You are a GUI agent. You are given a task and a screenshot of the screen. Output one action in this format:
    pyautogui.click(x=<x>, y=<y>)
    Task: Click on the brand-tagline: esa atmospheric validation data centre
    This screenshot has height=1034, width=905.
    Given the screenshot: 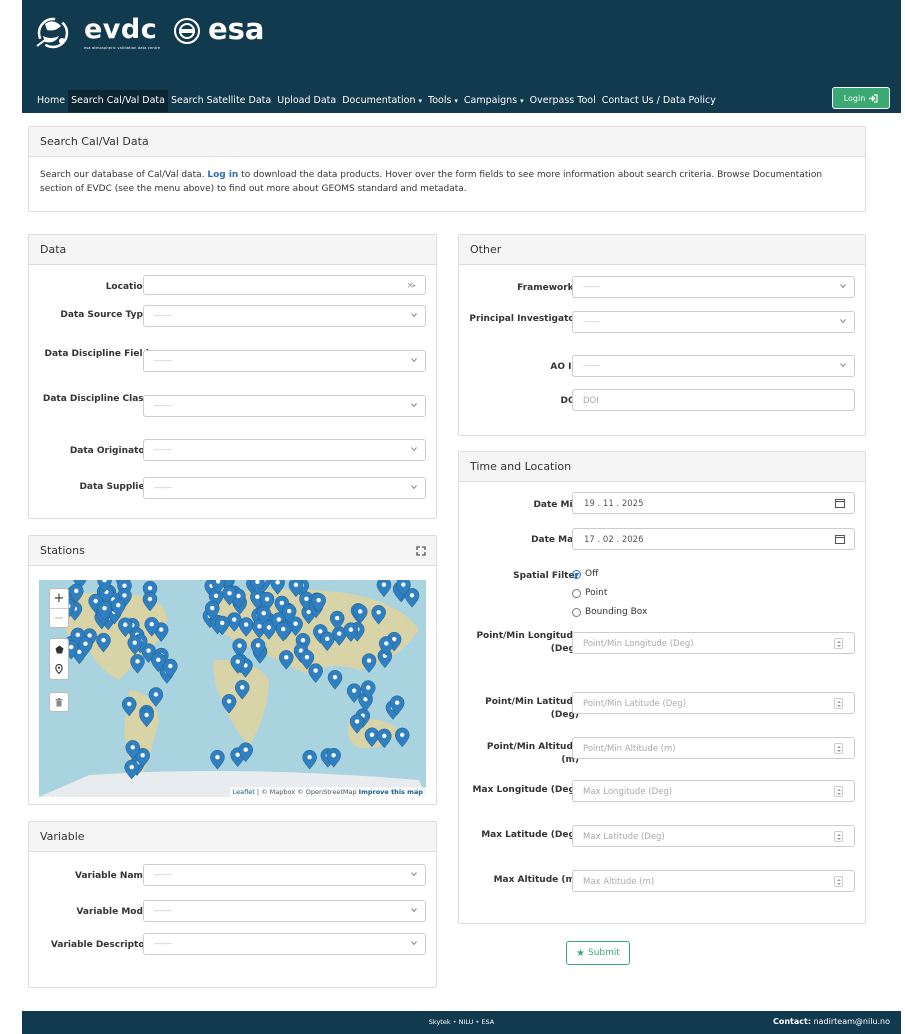 What is the action you would take?
    pyautogui.click(x=122, y=48)
    